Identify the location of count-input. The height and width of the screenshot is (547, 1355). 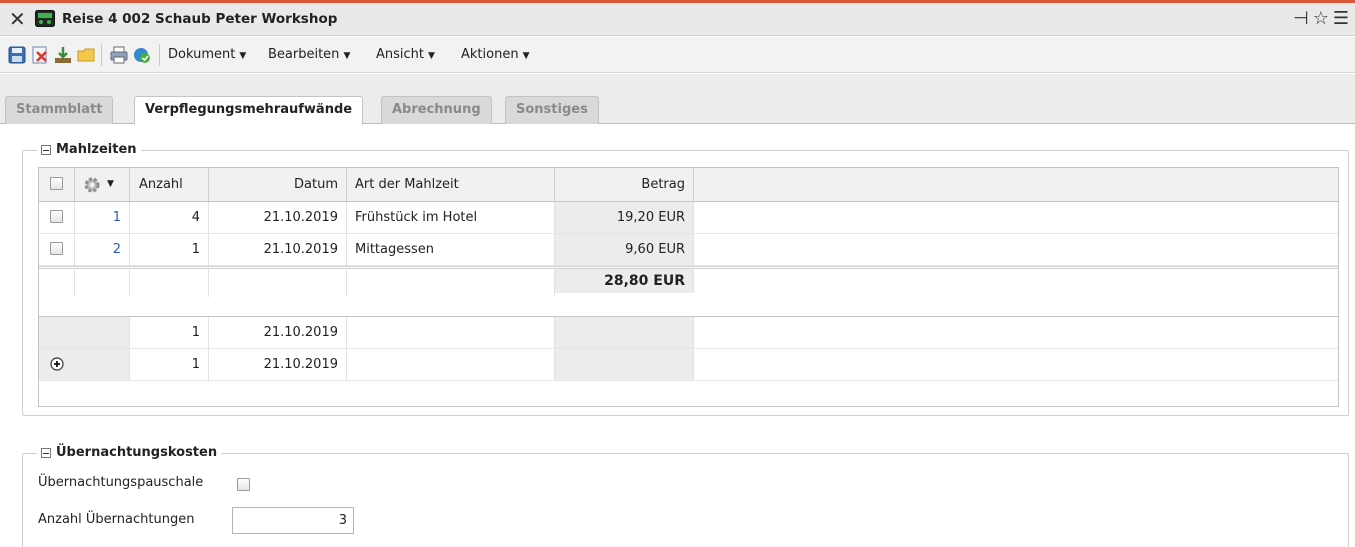
(293, 520).